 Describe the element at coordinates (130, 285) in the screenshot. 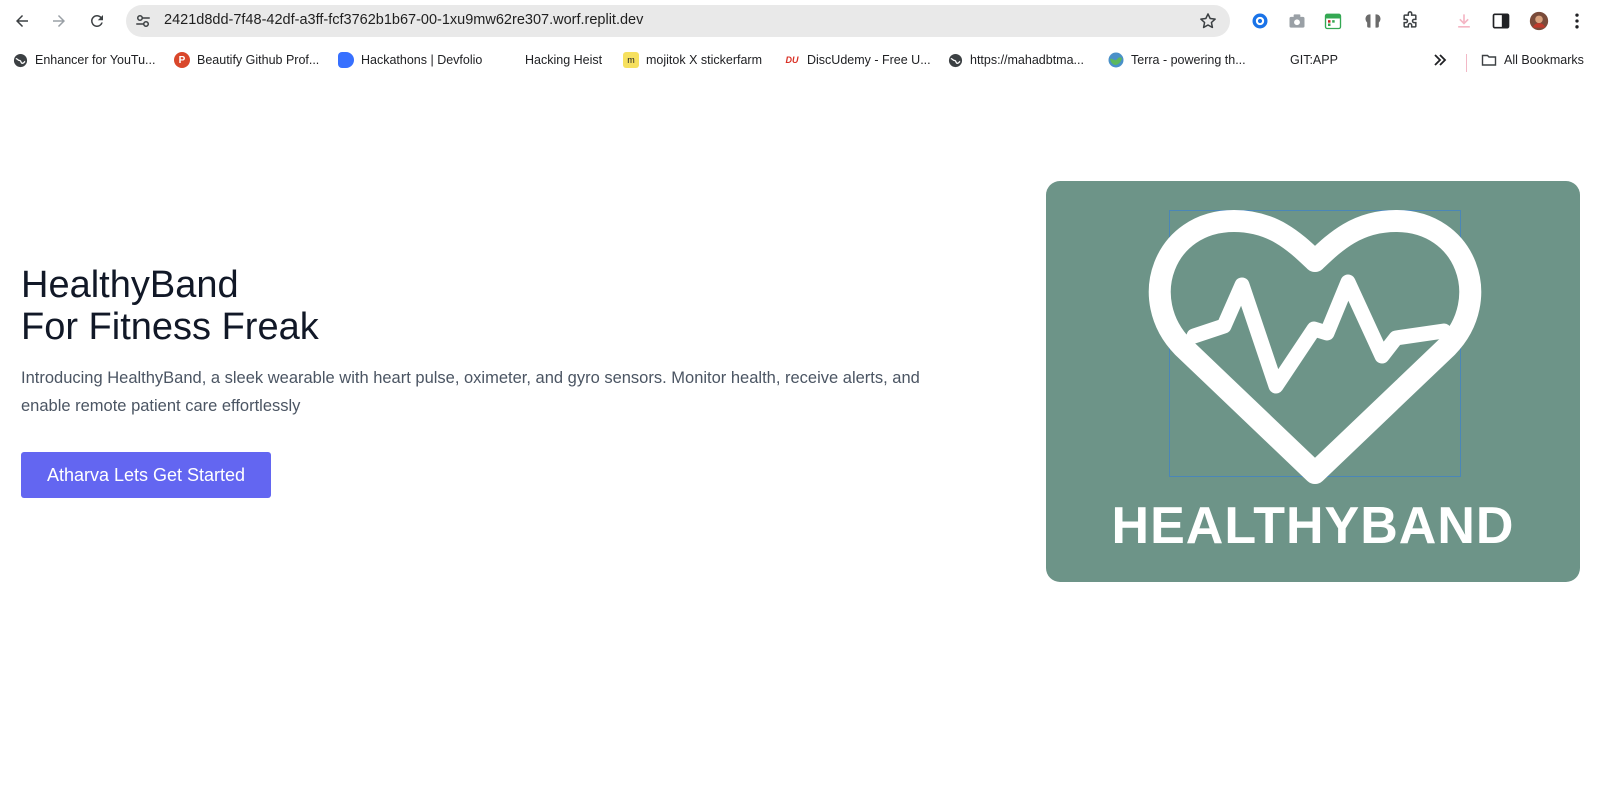

I see `hero-title-line-1: HealthyBand` at that location.